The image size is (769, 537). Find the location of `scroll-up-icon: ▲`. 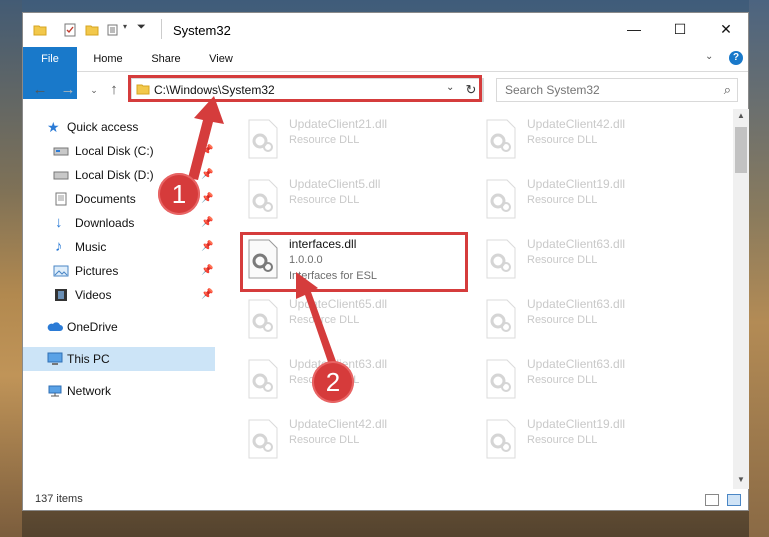

scroll-up-icon: ▲ is located at coordinates (741, 115).